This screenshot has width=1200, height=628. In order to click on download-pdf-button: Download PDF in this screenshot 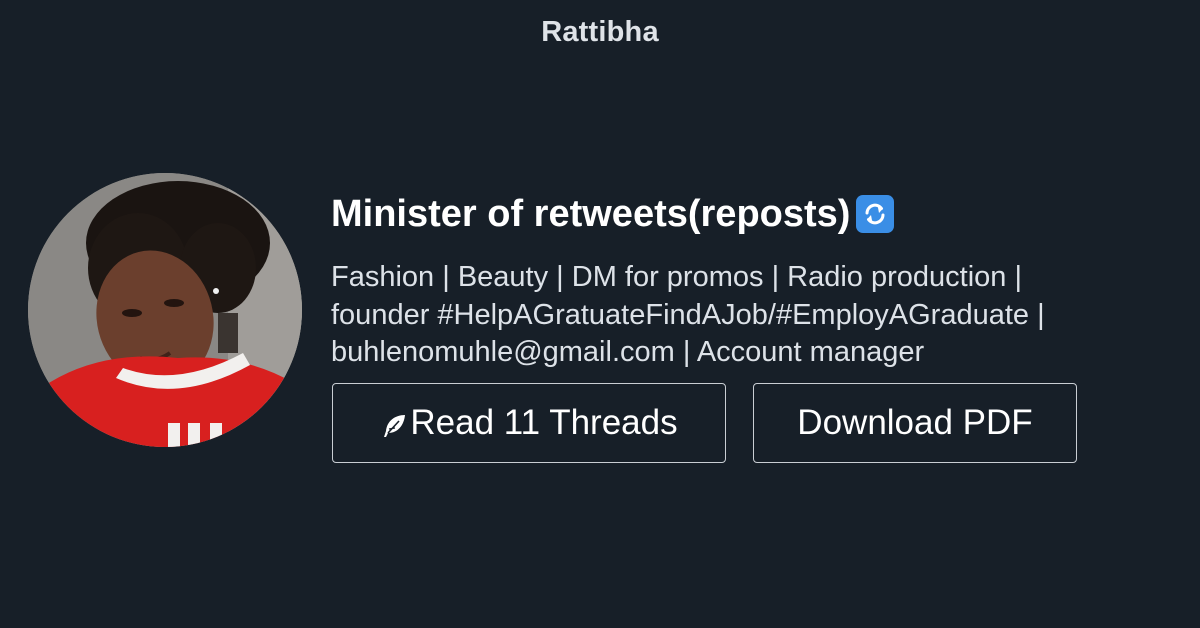, I will do `click(915, 423)`.